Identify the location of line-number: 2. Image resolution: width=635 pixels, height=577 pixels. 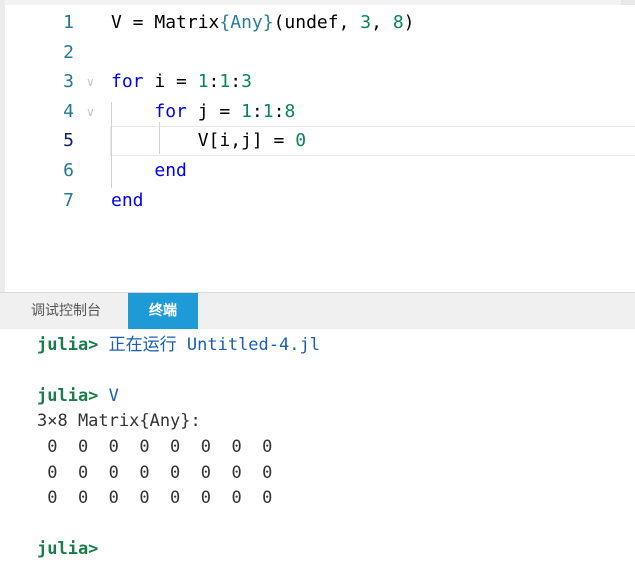
(68, 52).